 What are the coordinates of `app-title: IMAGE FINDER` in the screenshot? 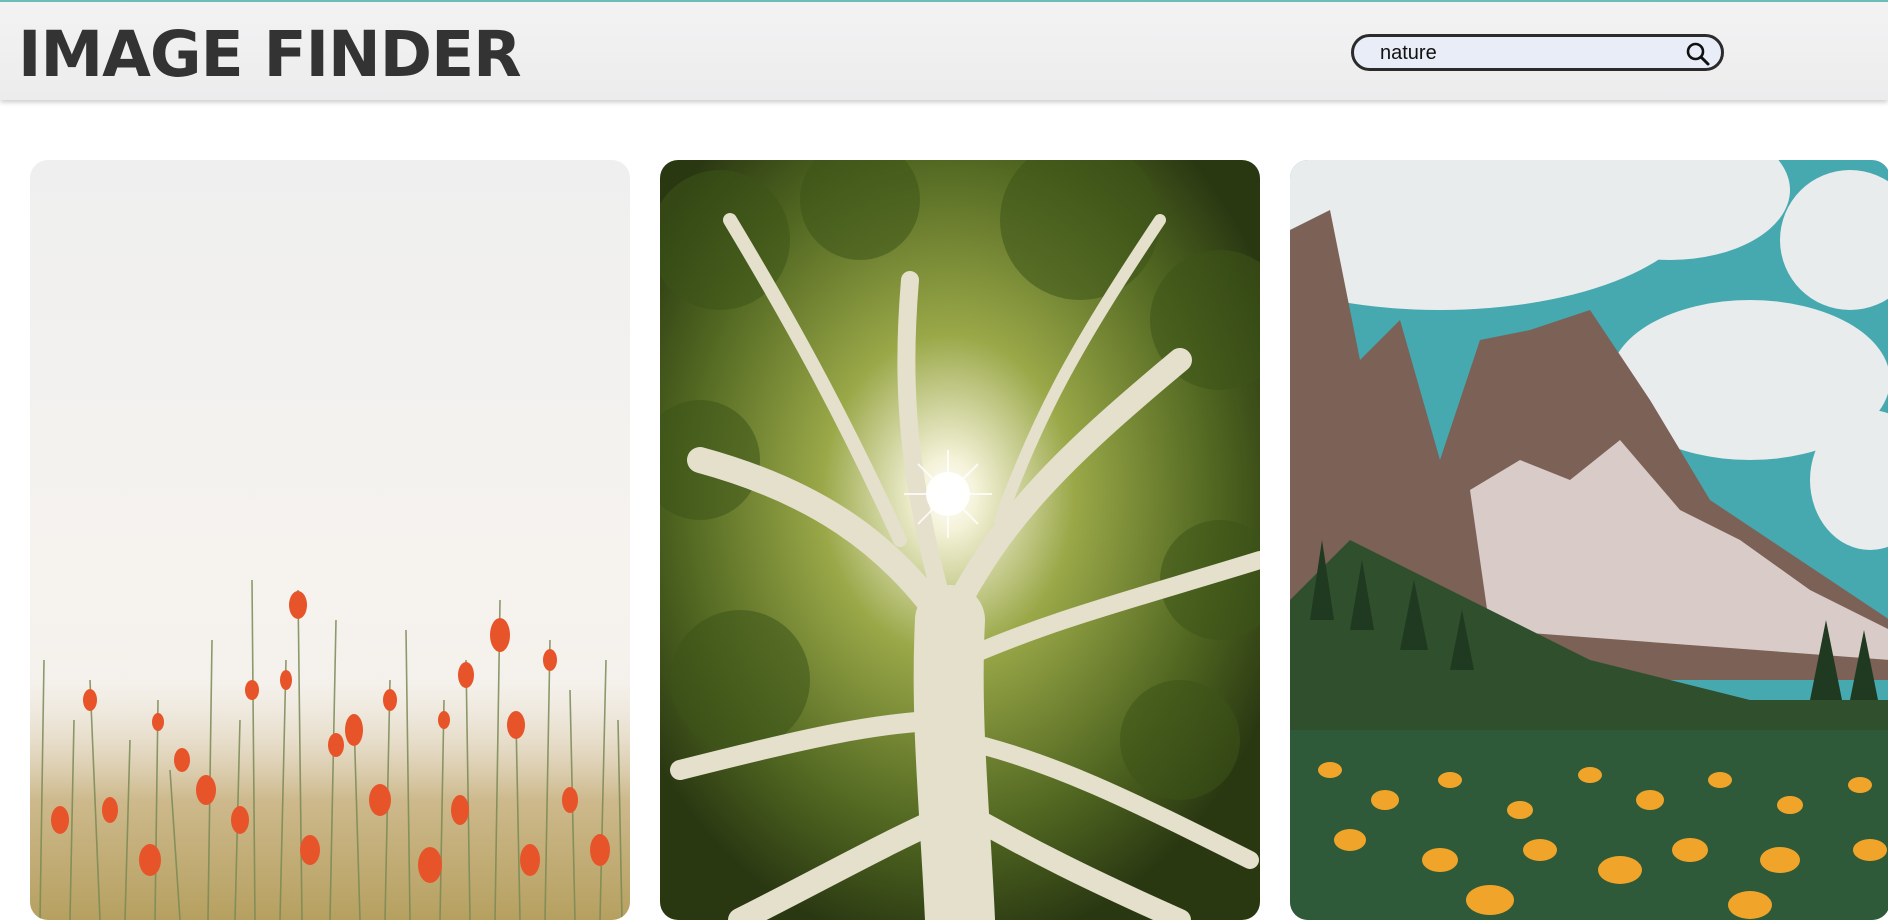 It's located at (270, 54).